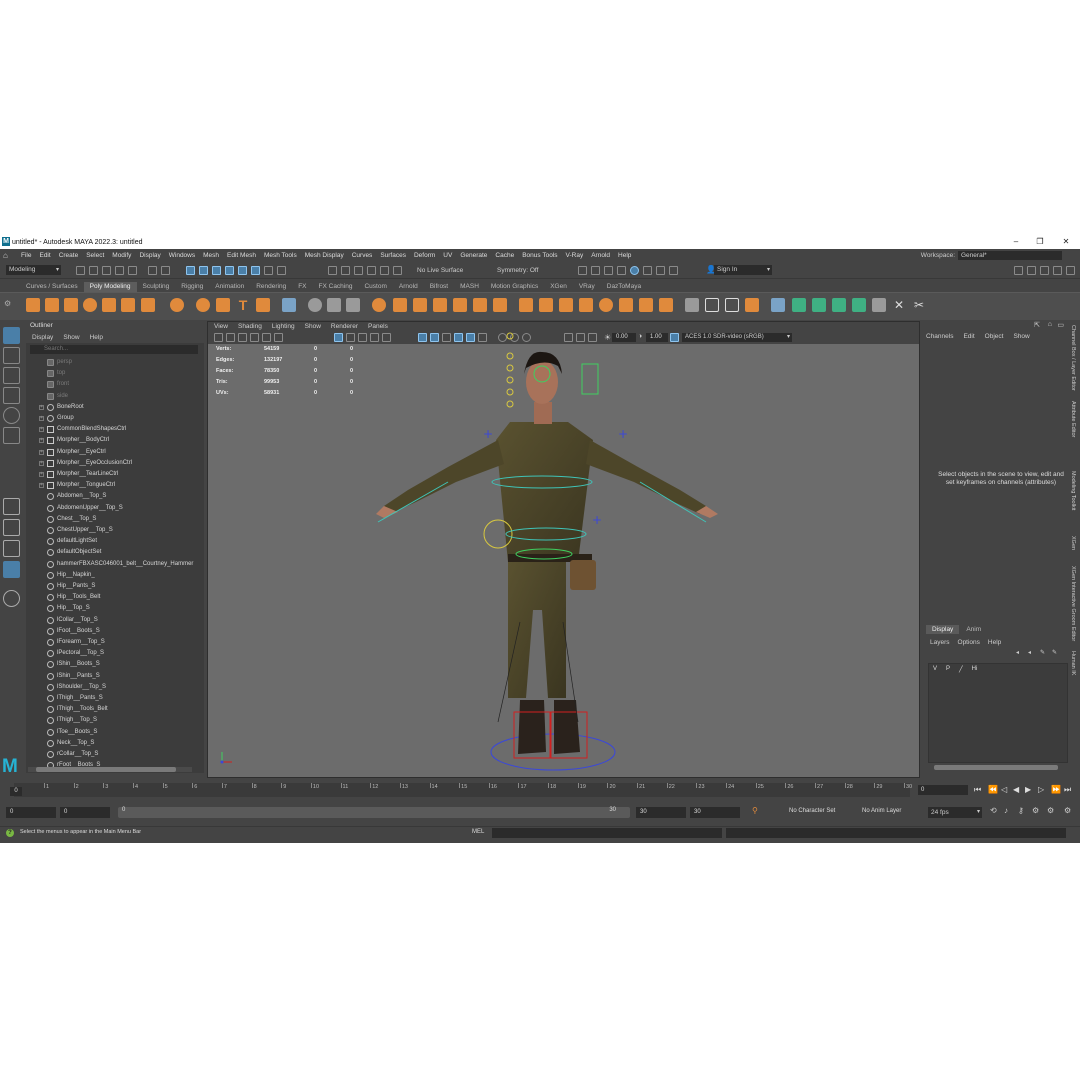 The image size is (1080, 1080). I want to click on maximize-button: ❐, so click(1040, 242).